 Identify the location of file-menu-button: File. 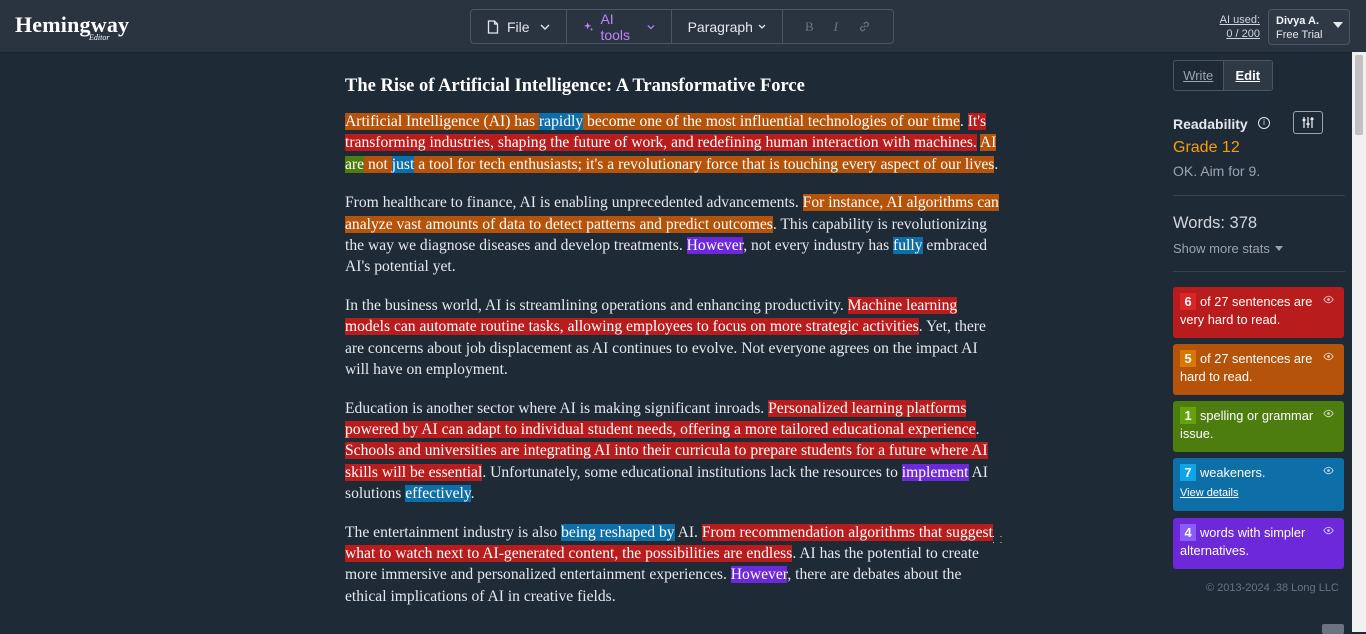
(519, 26).